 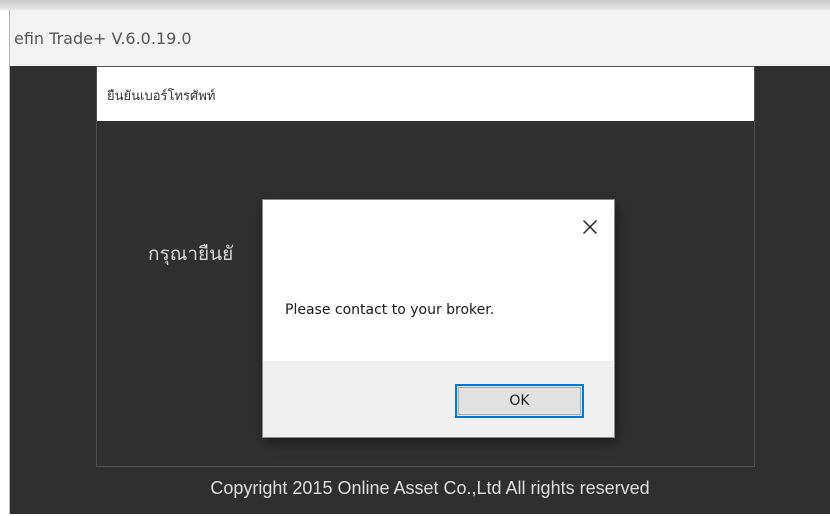 What do you see at coordinates (390, 310) in the screenshot?
I see `message-text: Please contact to your broker.` at bounding box center [390, 310].